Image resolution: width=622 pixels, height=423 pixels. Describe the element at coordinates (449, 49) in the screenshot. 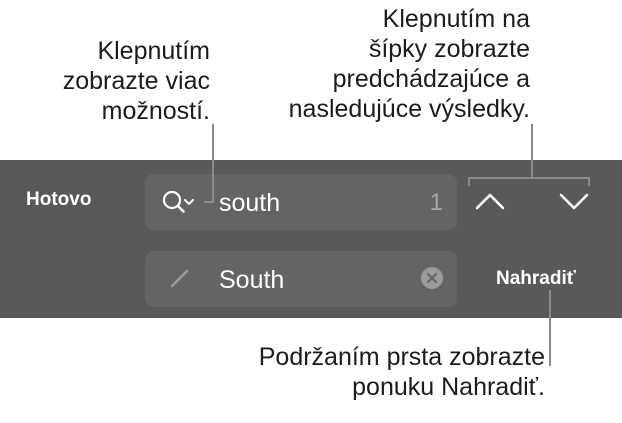

I see `callout-line: šípky zobrazte` at that location.